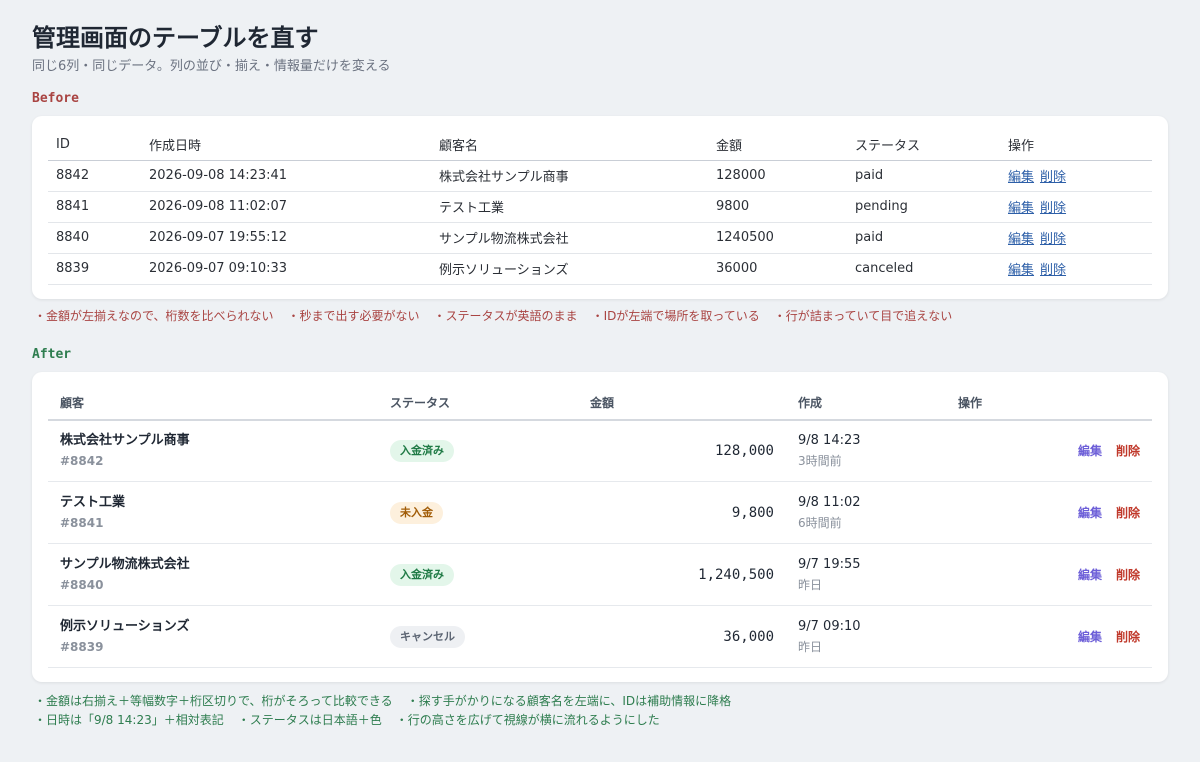 The width and height of the screenshot is (1200, 762). Describe the element at coordinates (748, 636) in the screenshot. I see `amount-value: 36,000` at that location.